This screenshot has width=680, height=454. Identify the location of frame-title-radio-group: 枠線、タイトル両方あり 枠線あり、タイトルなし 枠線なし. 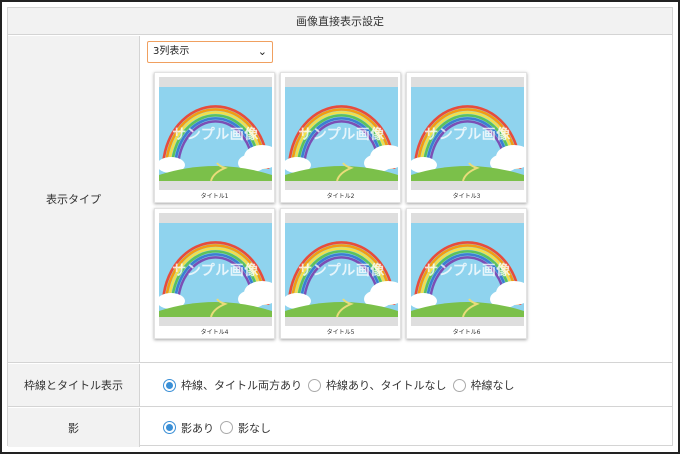
(342, 385).